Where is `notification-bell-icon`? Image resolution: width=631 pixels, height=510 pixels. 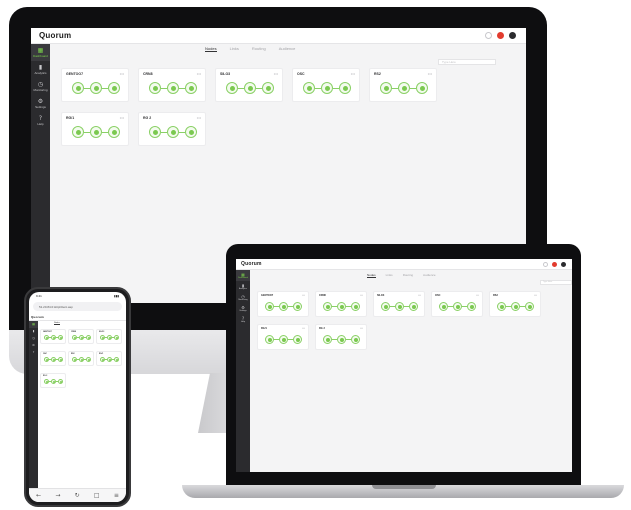
notification-bell-icon is located at coordinates (554, 264).